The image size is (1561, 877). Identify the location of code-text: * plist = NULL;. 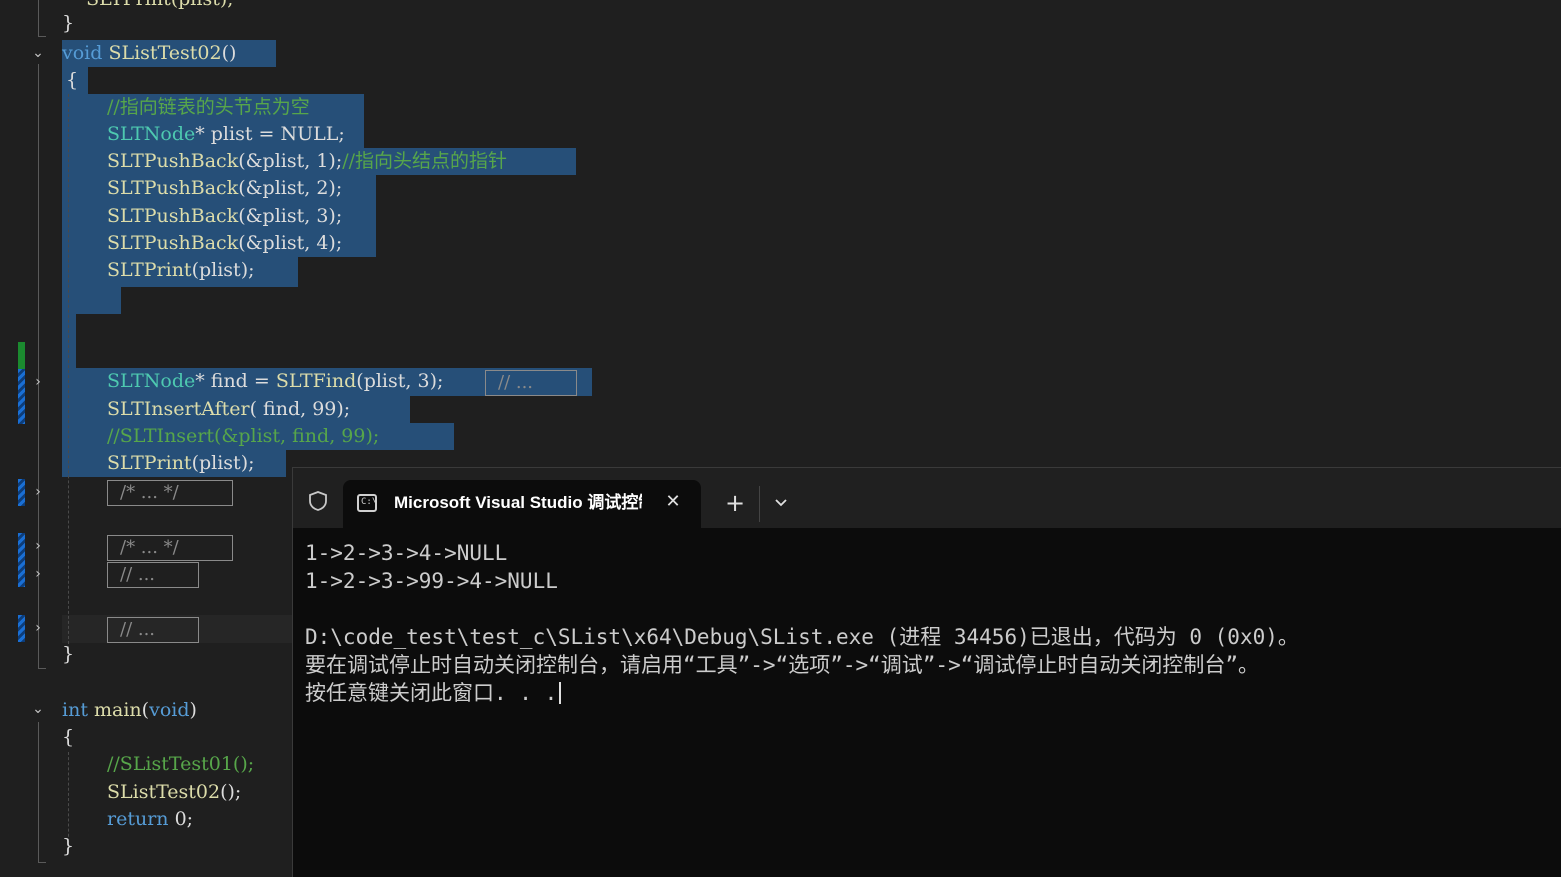
(270, 134).